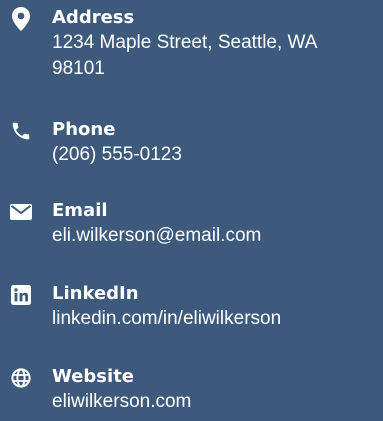 The image size is (383, 421). Describe the element at coordinates (21, 19) in the screenshot. I see `map-pin-icon` at that location.